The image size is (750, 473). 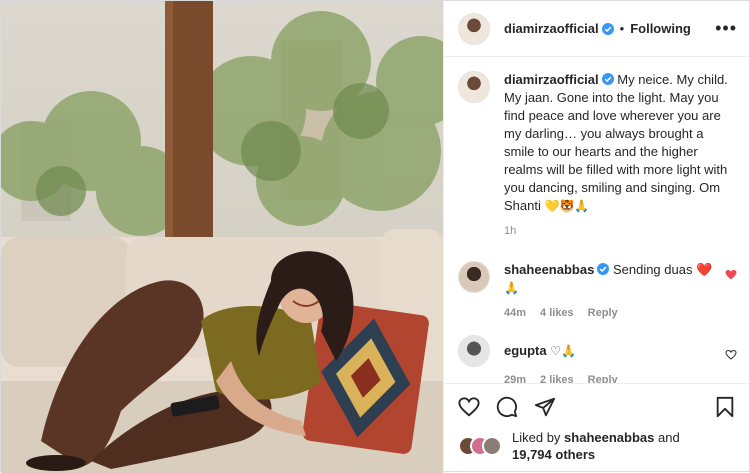 What do you see at coordinates (511, 288) in the screenshot?
I see `comment-emoji-line: 🙏` at bounding box center [511, 288].